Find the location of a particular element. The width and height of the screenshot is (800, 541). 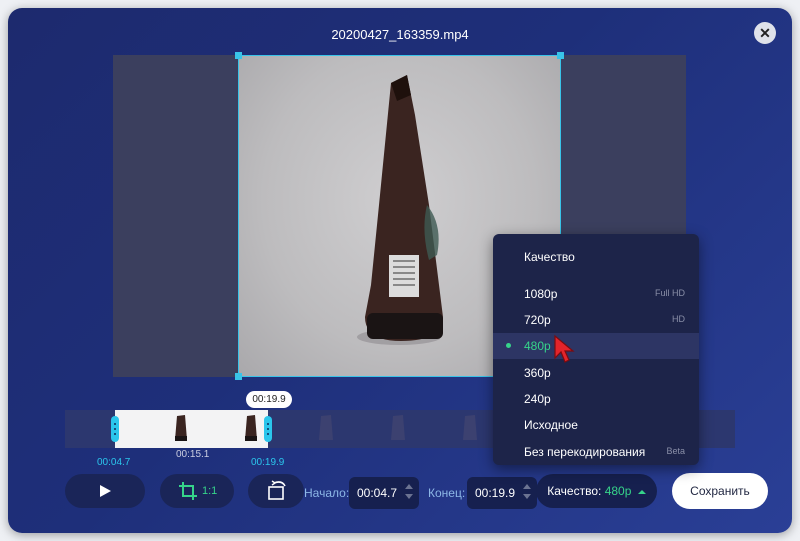

start-time-value: 00:04.7 is located at coordinates (377, 493).